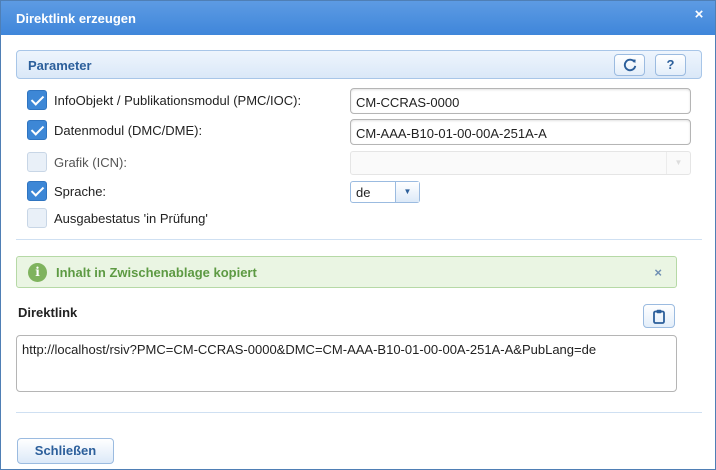 This screenshot has width=716, height=470. I want to click on refresh-button, so click(629, 65).